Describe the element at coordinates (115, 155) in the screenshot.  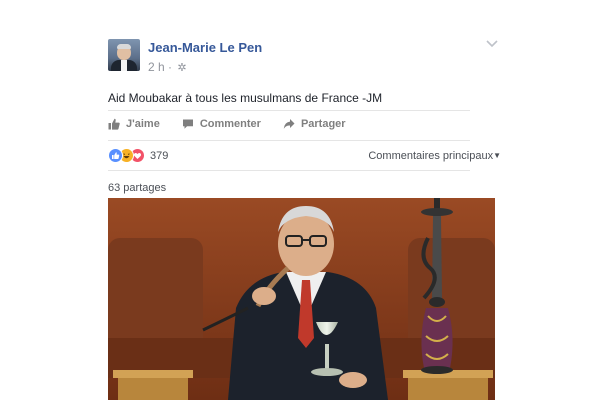
I see `like-reaction-icon` at that location.